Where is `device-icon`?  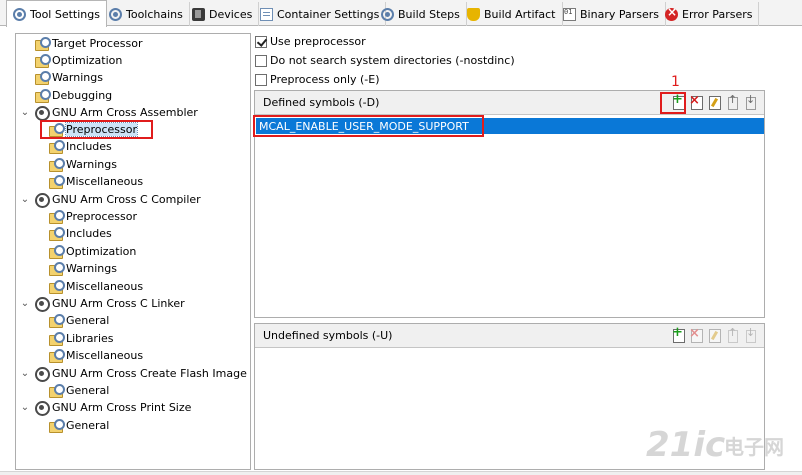 device-icon is located at coordinates (198, 14).